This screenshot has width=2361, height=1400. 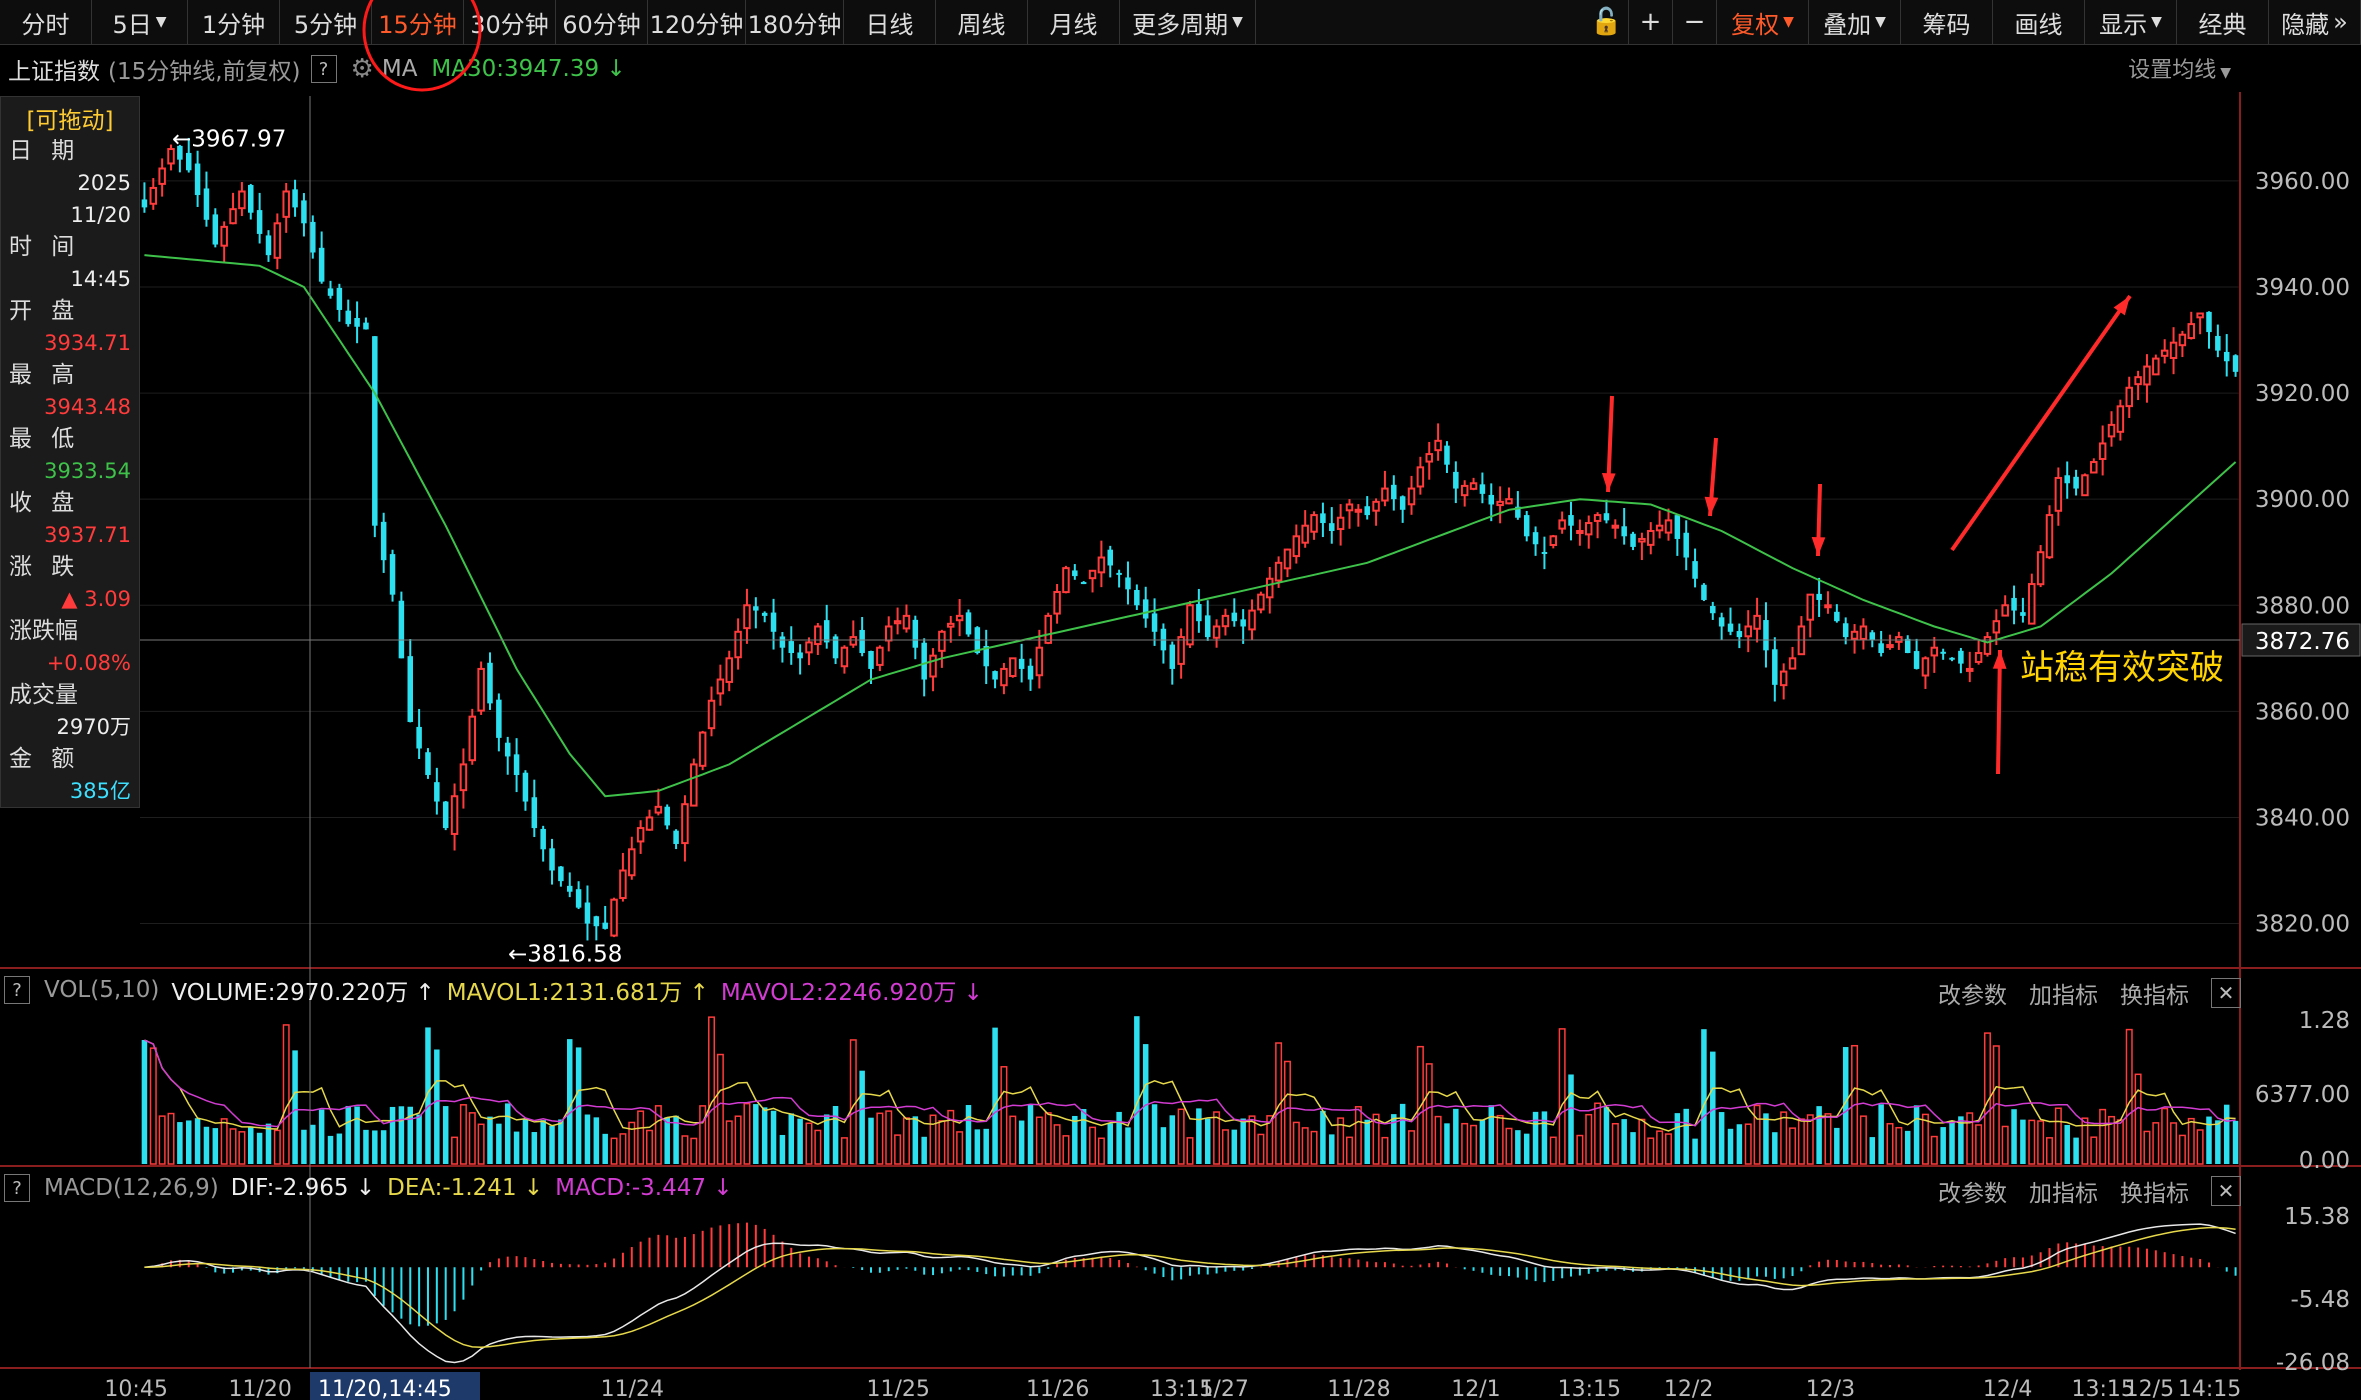 What do you see at coordinates (1190, 1293) in the screenshot?
I see `macd-group` at bounding box center [1190, 1293].